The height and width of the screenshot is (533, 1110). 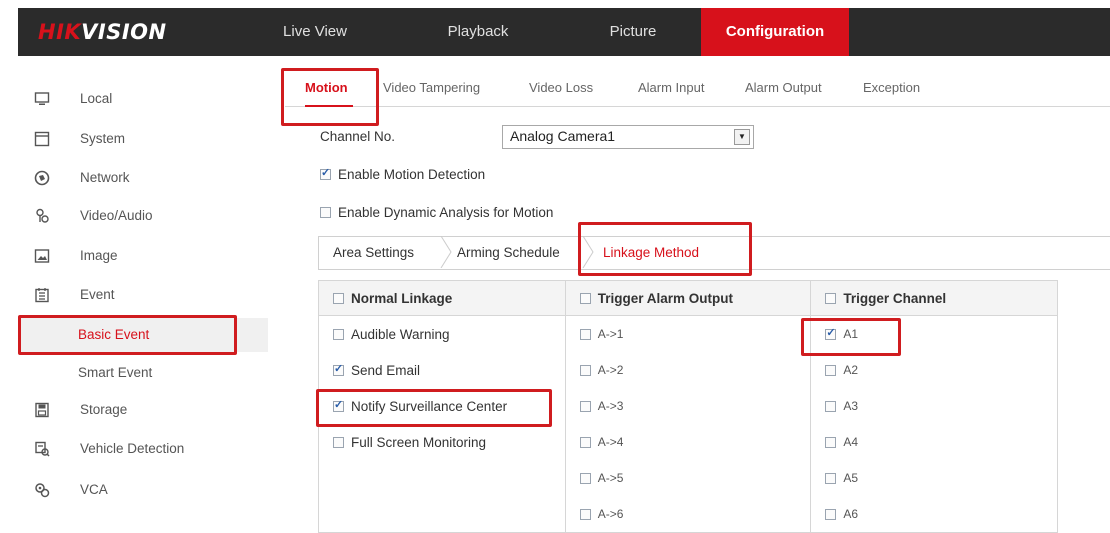 I want to click on vca-icon, so click(x=42, y=490).